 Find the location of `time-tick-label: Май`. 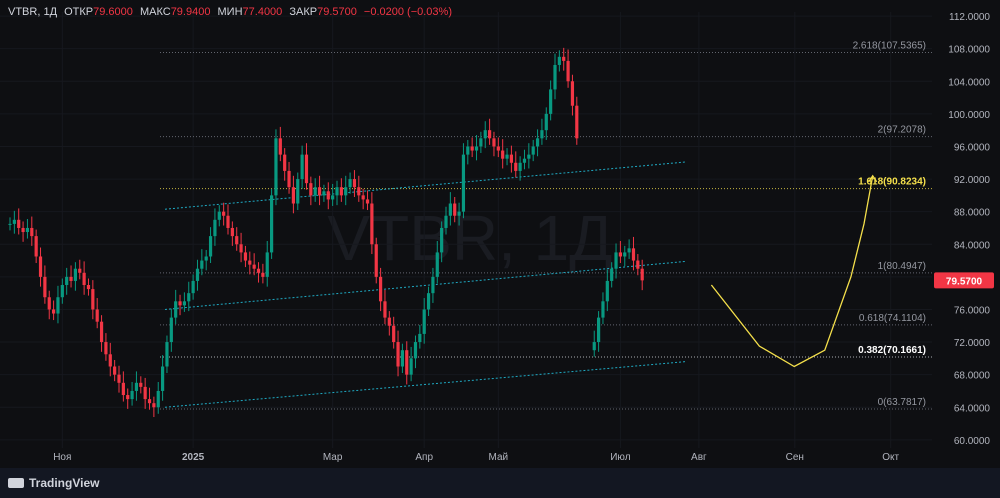

time-tick-label: Май is located at coordinates (499, 457).